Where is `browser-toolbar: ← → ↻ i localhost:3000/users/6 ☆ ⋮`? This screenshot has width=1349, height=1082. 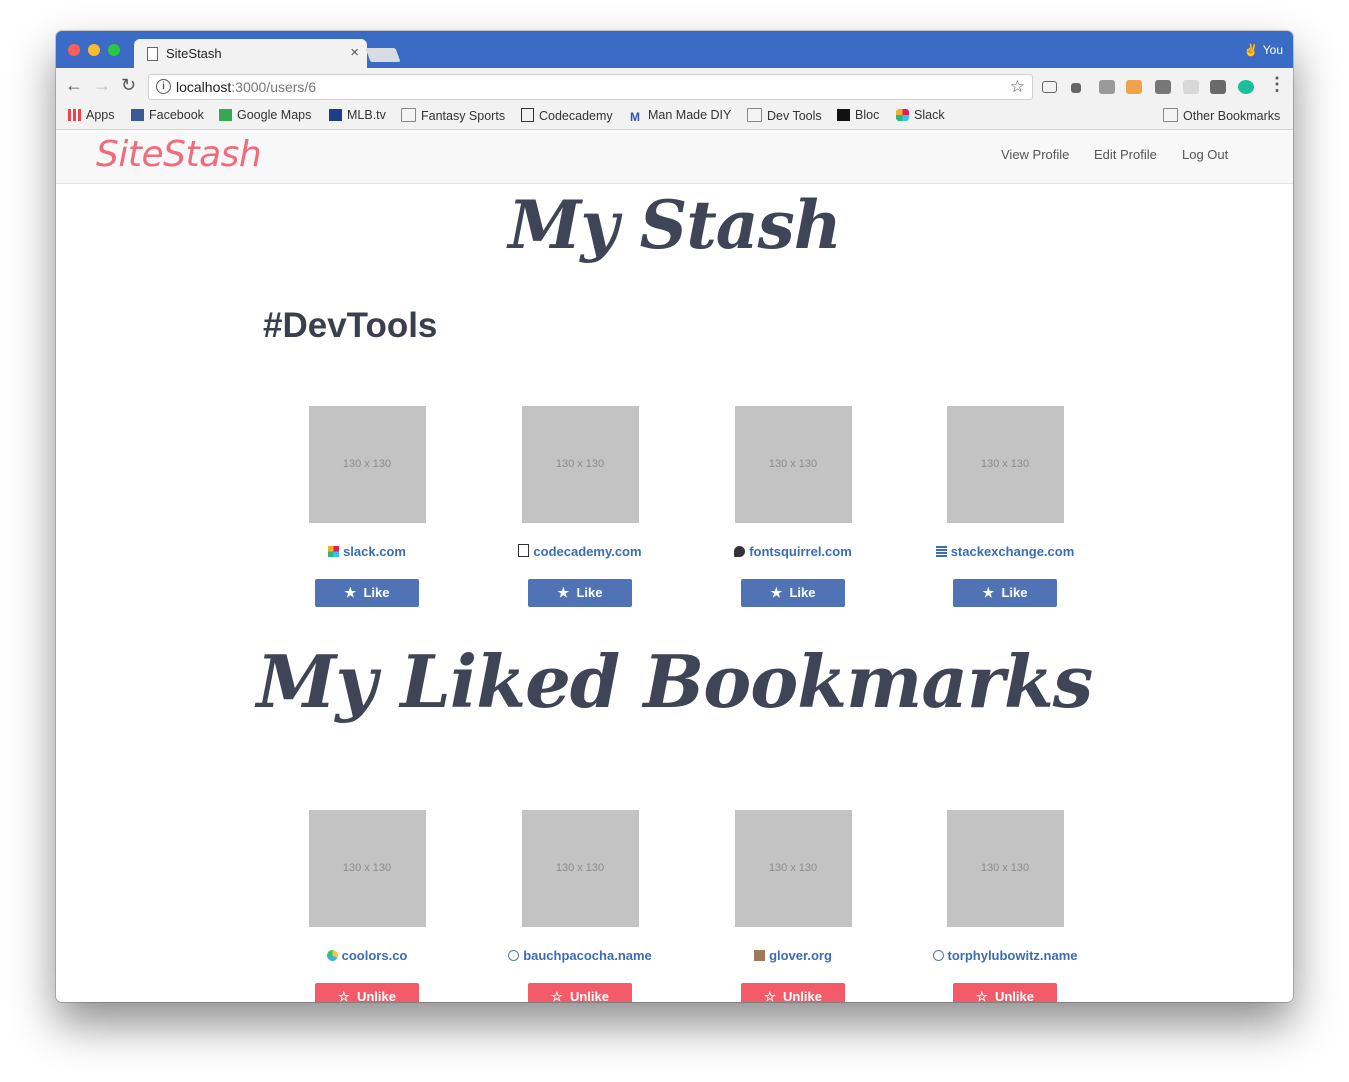 browser-toolbar: ← → ↻ i localhost:3000/users/6 ☆ ⋮ is located at coordinates (674, 86).